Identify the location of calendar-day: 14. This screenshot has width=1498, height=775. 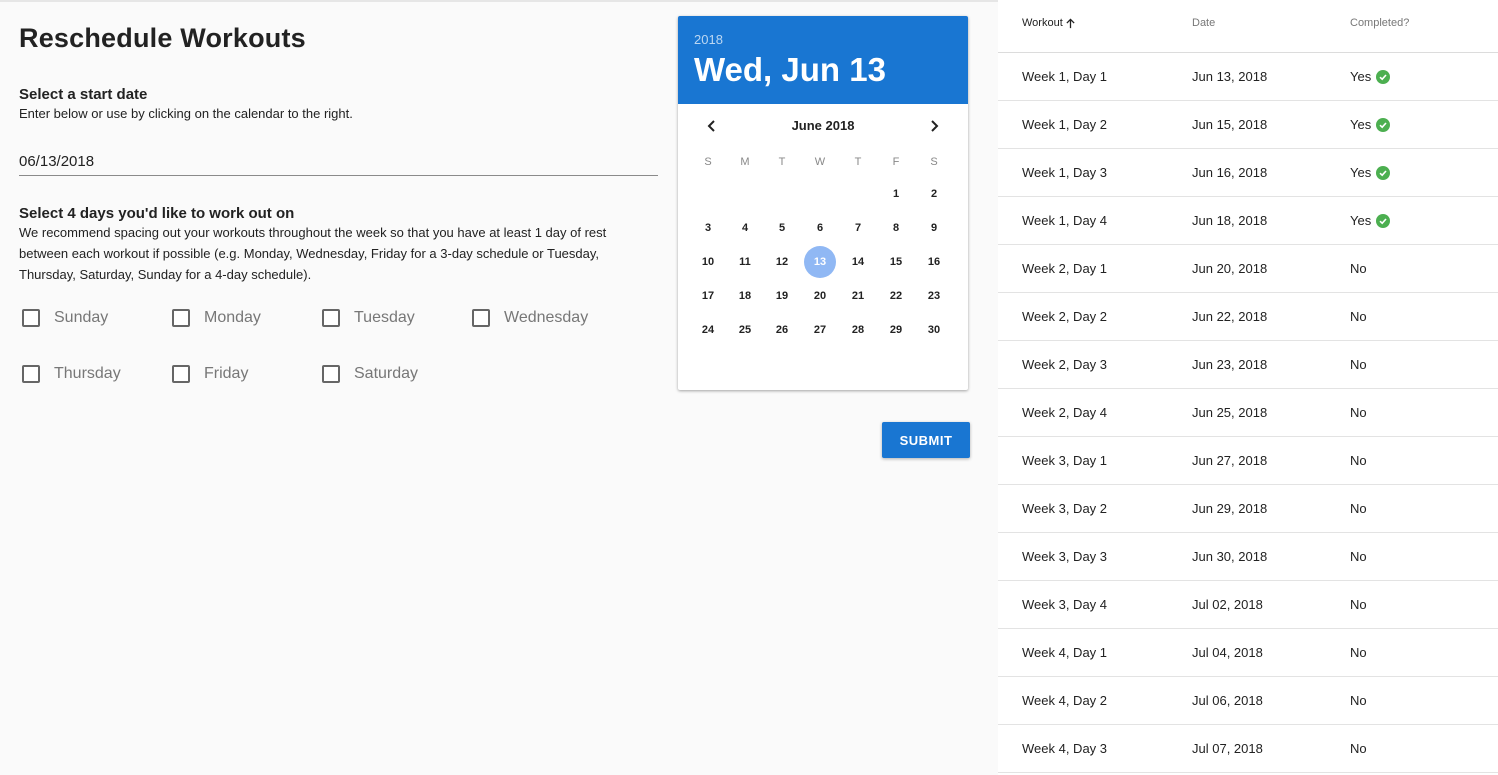
(858, 262).